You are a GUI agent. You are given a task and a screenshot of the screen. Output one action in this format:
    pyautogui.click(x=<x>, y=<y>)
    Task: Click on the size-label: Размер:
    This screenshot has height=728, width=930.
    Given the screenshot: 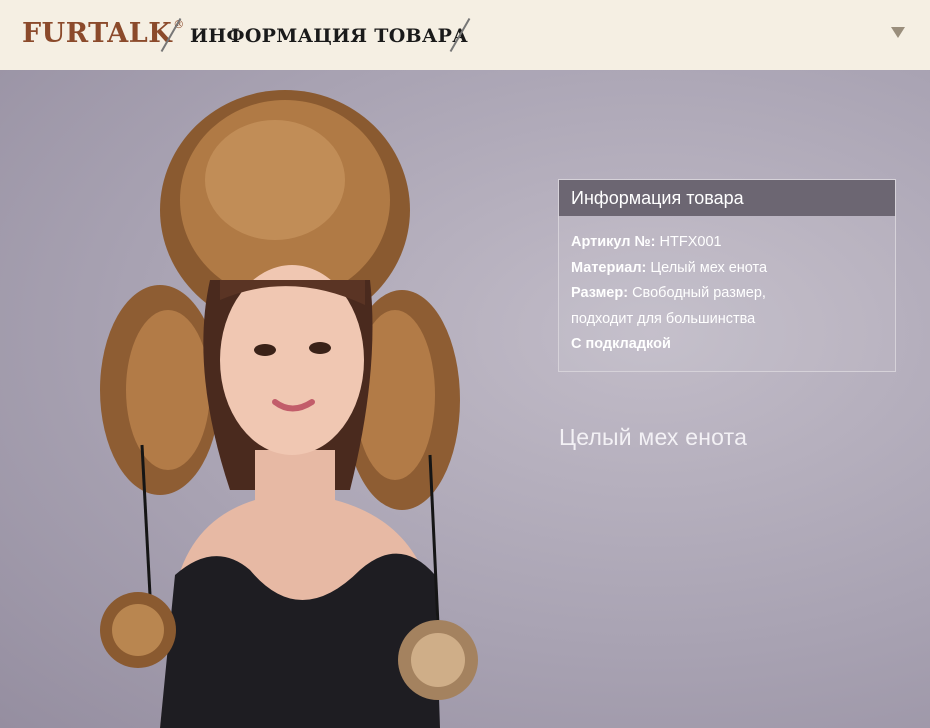 What is the action you would take?
    pyautogui.click(x=600, y=293)
    